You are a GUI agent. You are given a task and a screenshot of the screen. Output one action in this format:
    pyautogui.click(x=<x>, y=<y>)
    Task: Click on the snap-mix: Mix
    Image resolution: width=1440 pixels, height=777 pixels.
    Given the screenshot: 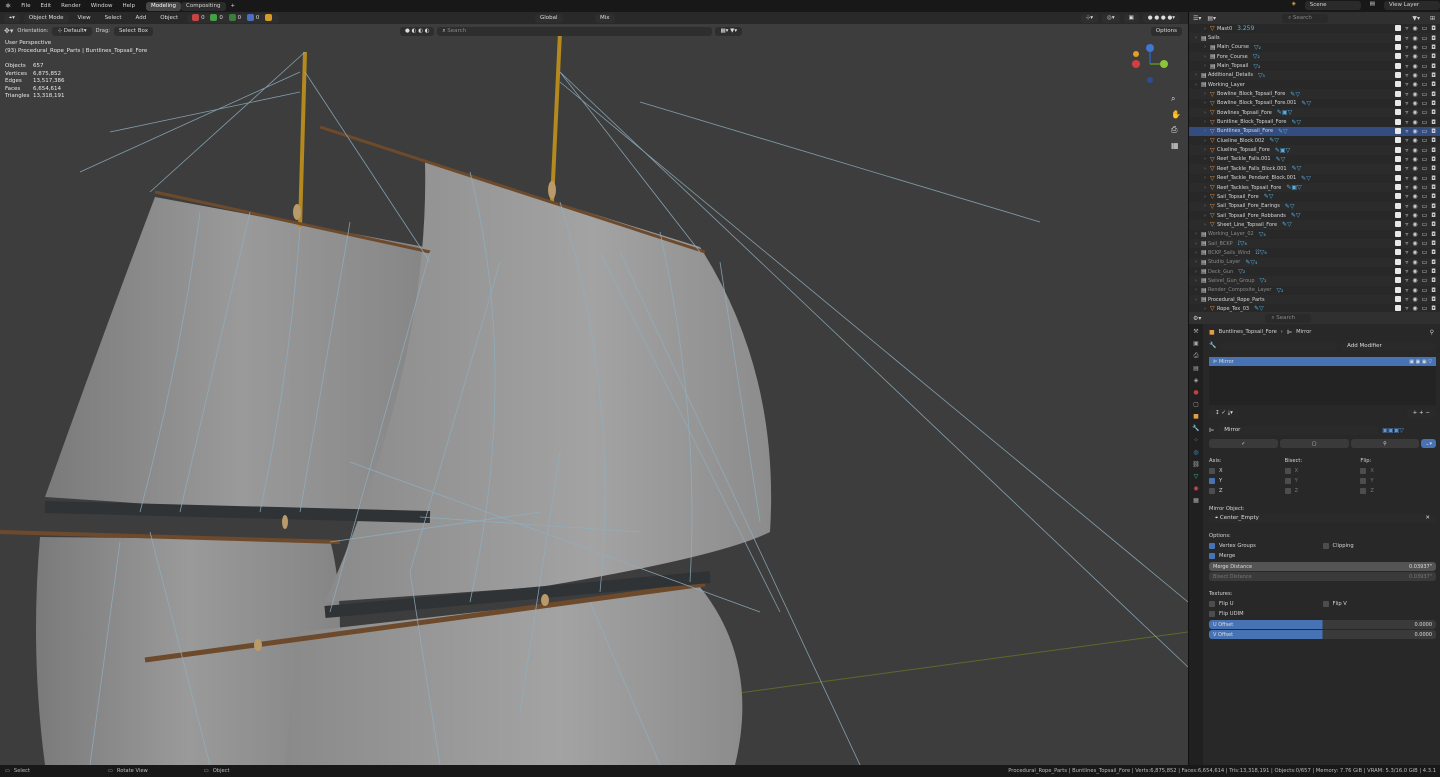 What is the action you would take?
    pyautogui.click(x=605, y=18)
    